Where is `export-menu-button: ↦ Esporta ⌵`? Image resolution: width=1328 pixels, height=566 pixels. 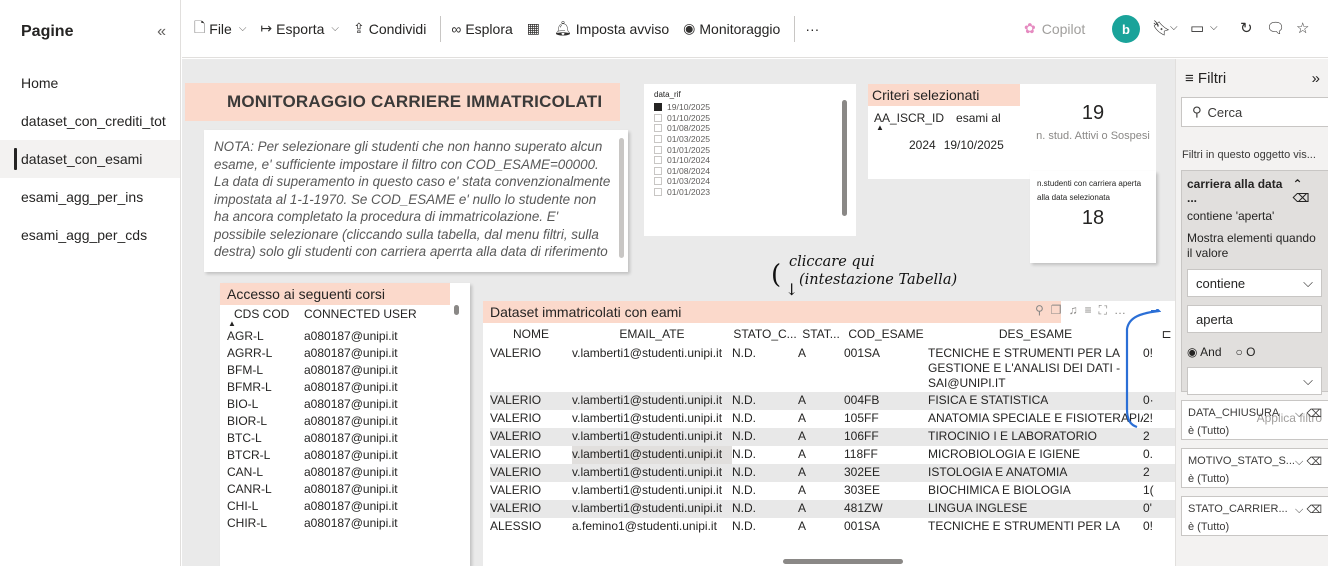 export-menu-button: ↦ Esporta ⌵ is located at coordinates (299, 28).